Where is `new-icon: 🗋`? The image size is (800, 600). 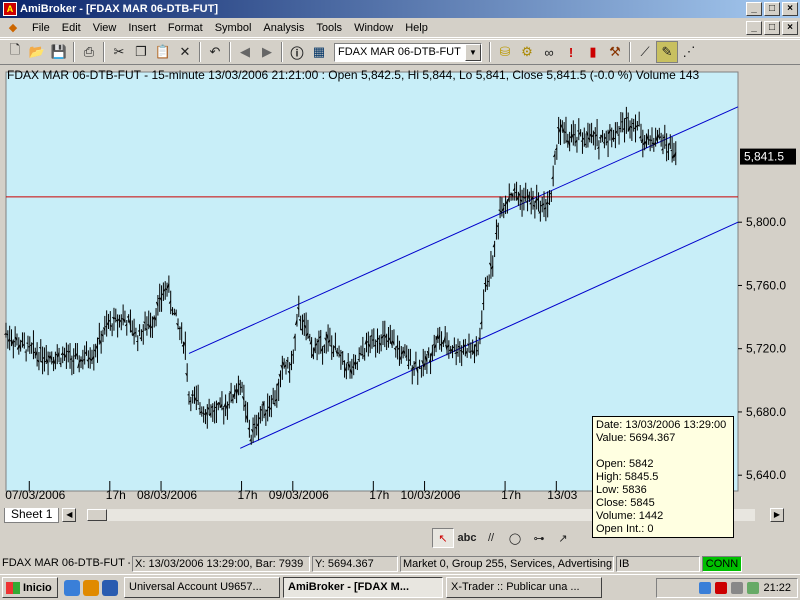 new-icon: 🗋 is located at coordinates (15, 52).